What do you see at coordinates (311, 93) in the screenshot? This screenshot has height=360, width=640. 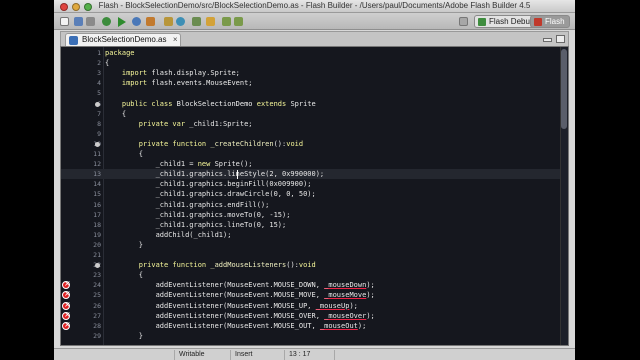 I see `code-line: 5` at bounding box center [311, 93].